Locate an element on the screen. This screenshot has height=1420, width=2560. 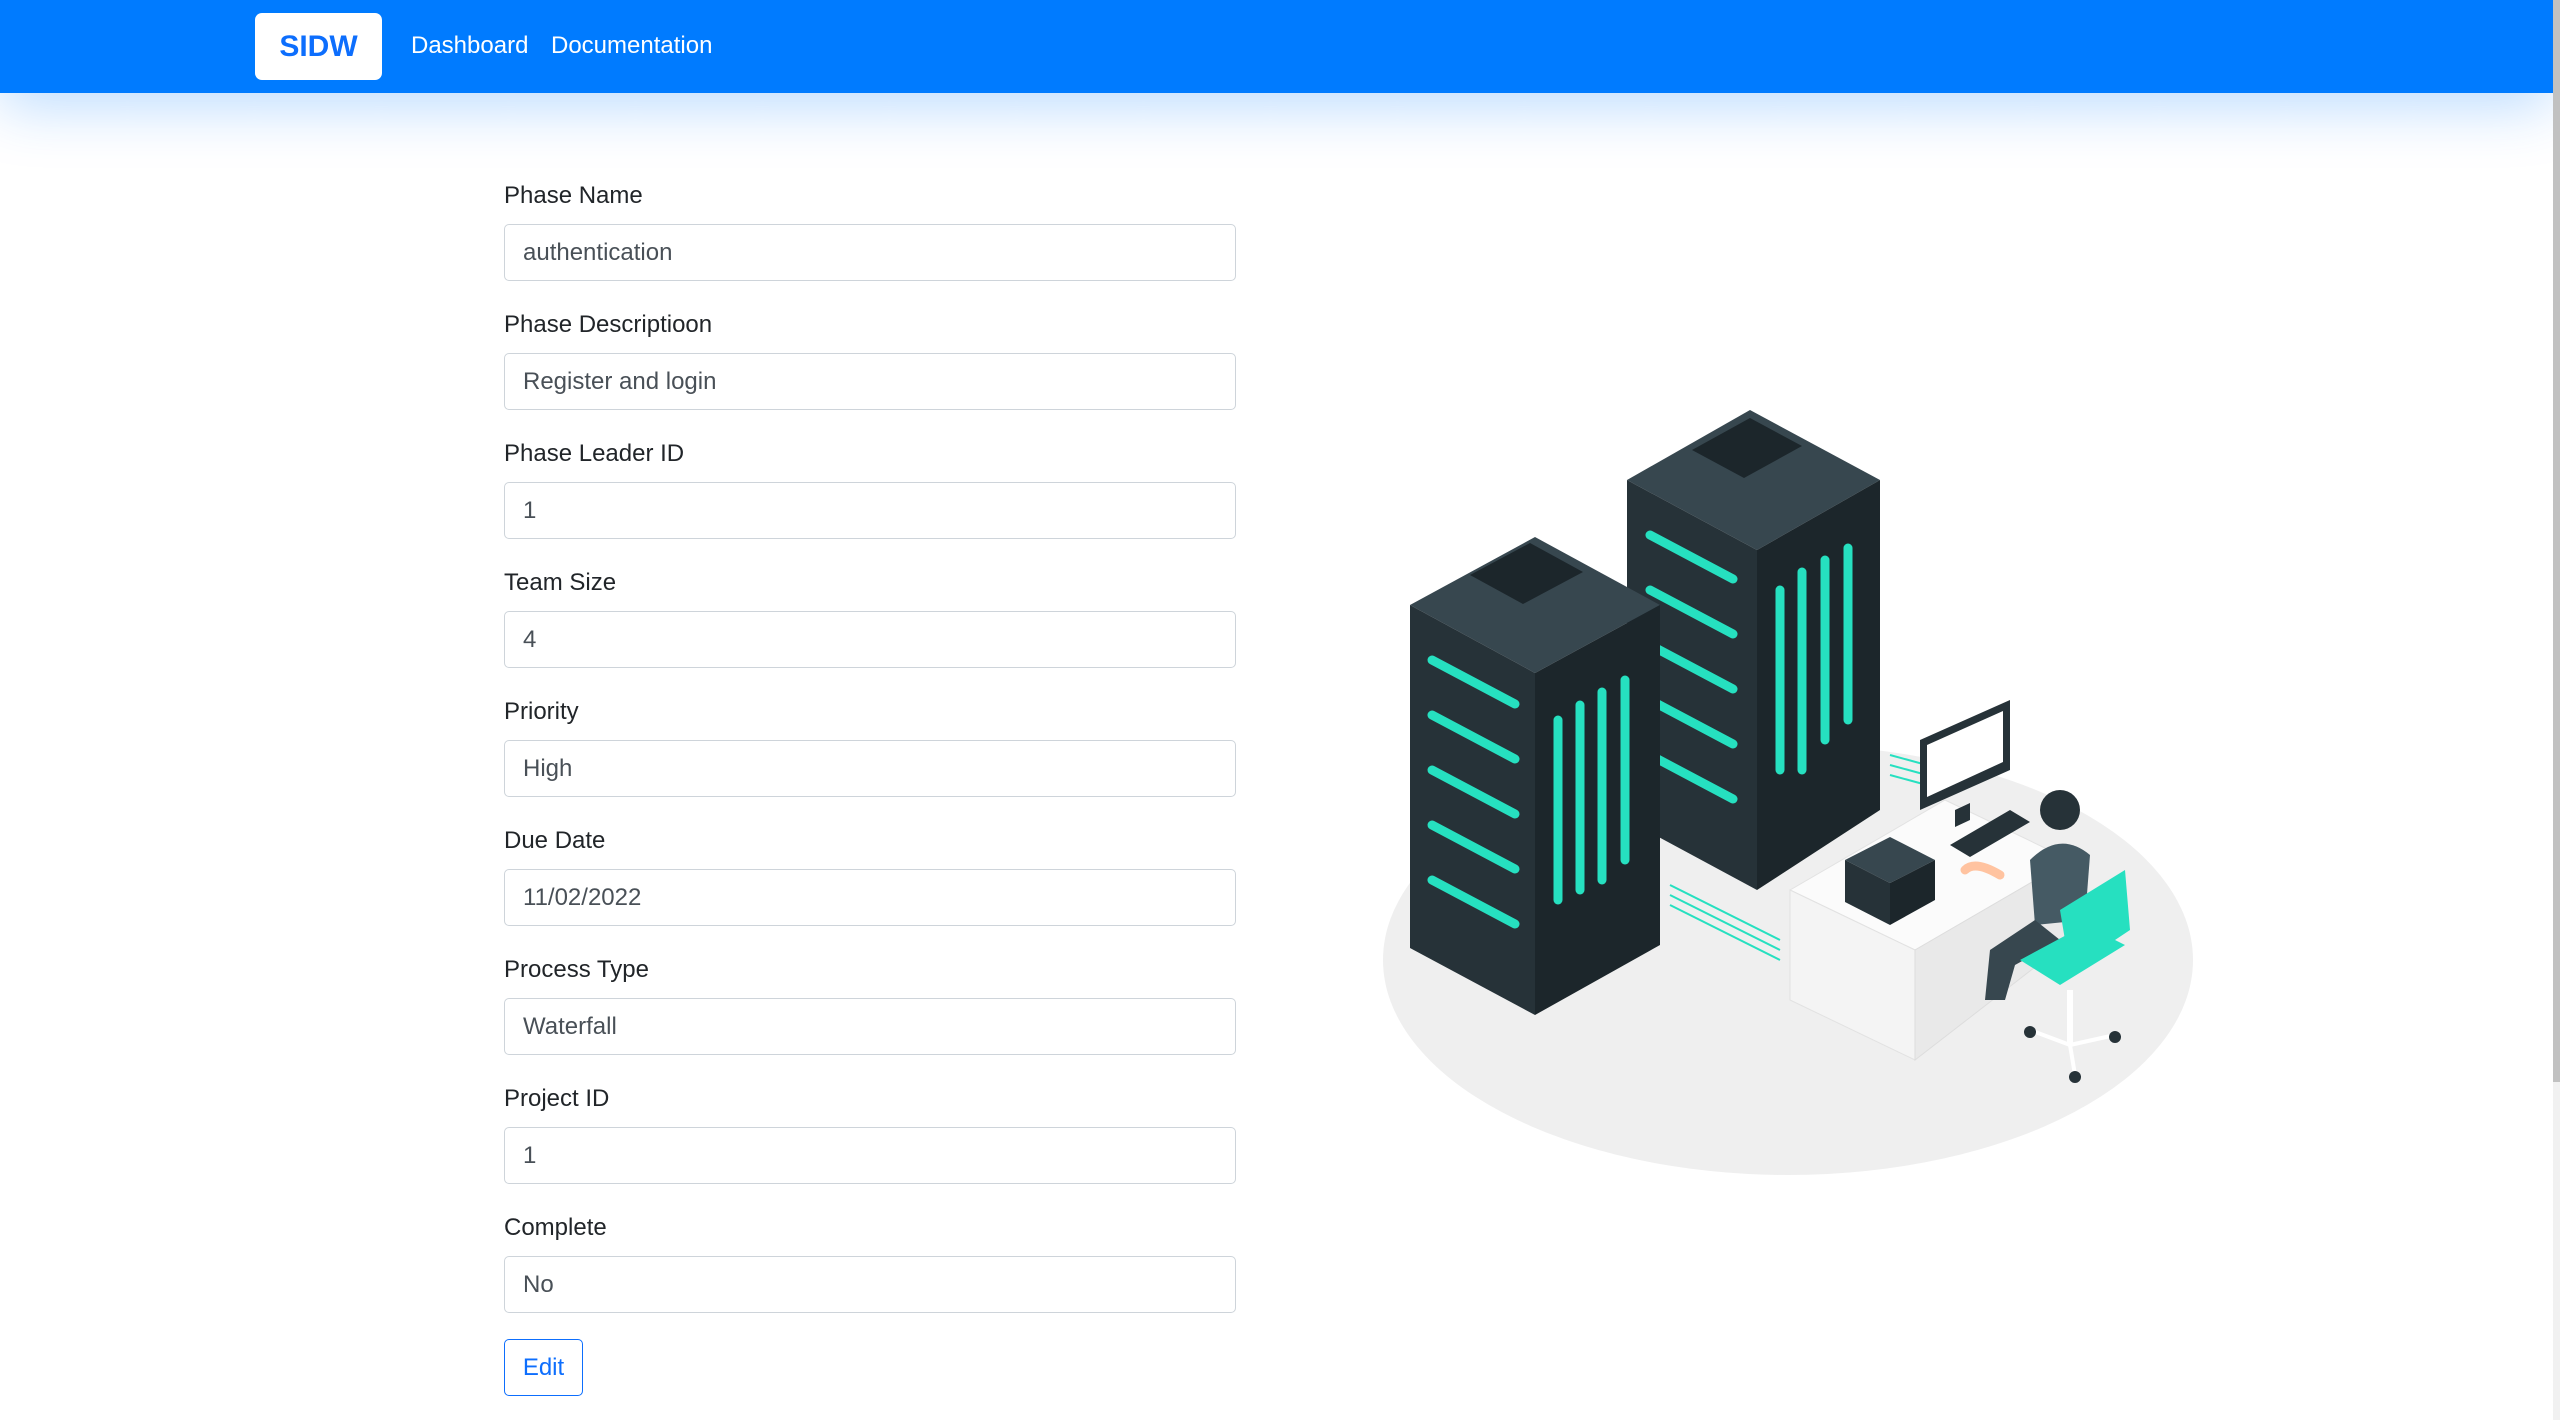
server-rack-front is located at coordinates (1535, 776).